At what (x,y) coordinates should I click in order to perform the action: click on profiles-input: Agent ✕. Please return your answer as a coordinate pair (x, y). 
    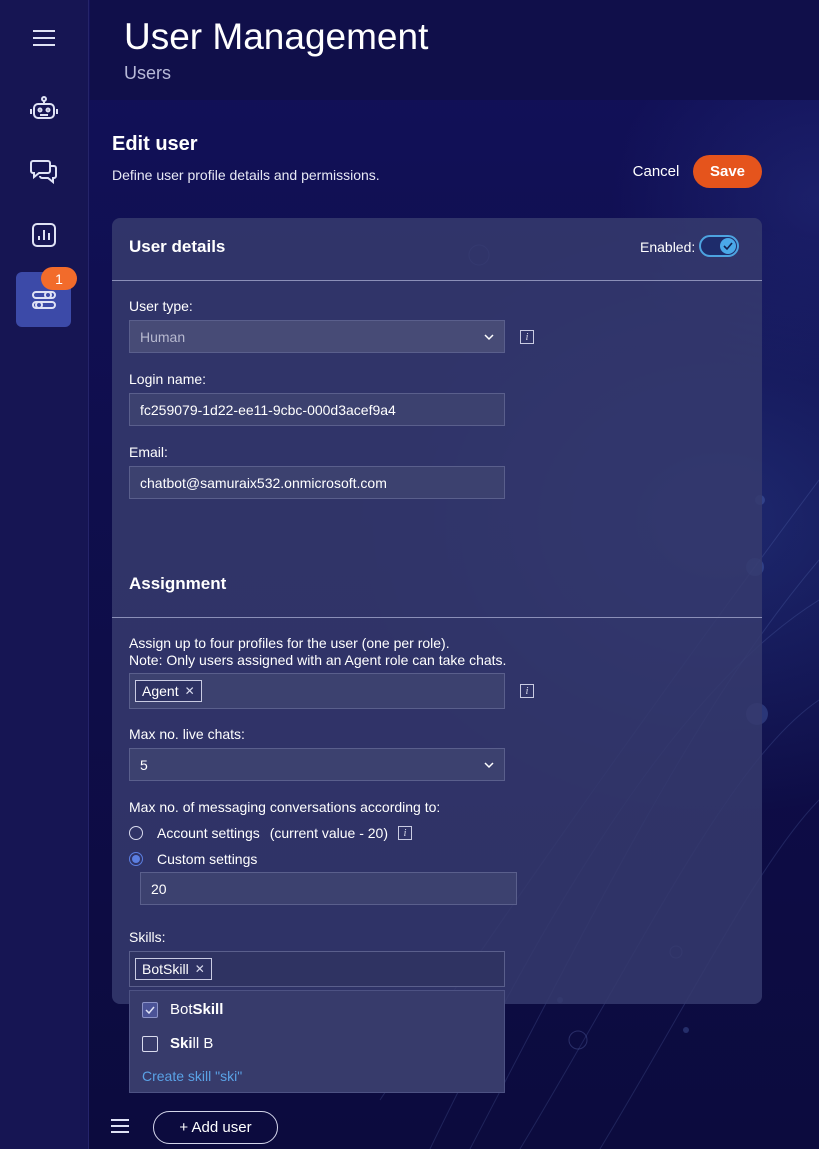
    Looking at the image, I should click on (317, 691).